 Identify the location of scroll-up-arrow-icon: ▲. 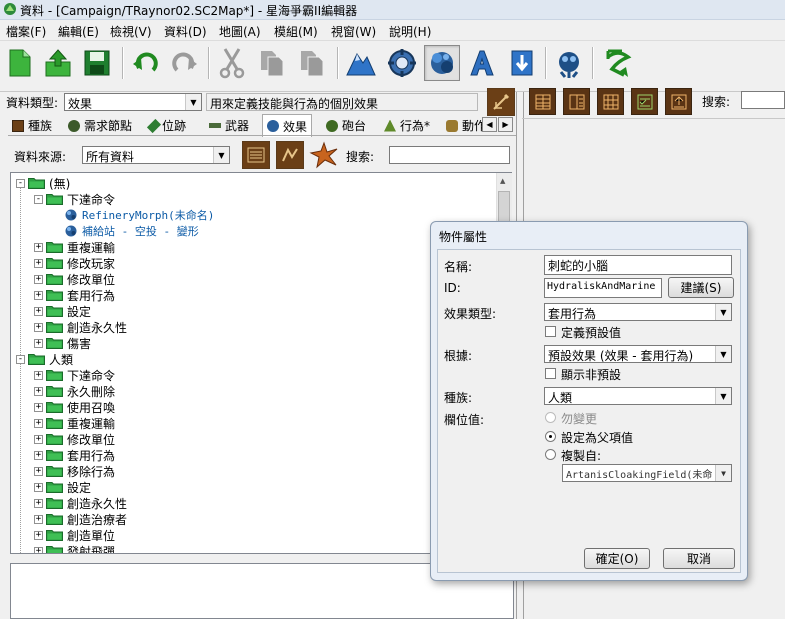
(502, 181).